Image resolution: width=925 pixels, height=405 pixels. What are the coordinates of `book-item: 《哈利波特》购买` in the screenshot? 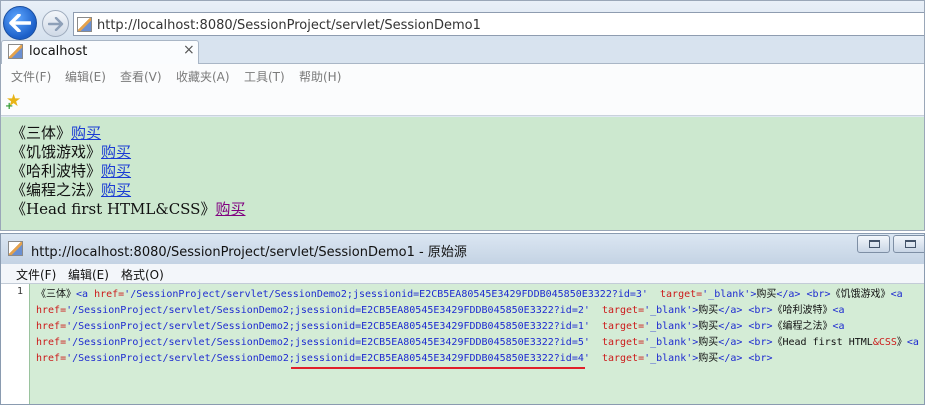 It's located at (71, 170).